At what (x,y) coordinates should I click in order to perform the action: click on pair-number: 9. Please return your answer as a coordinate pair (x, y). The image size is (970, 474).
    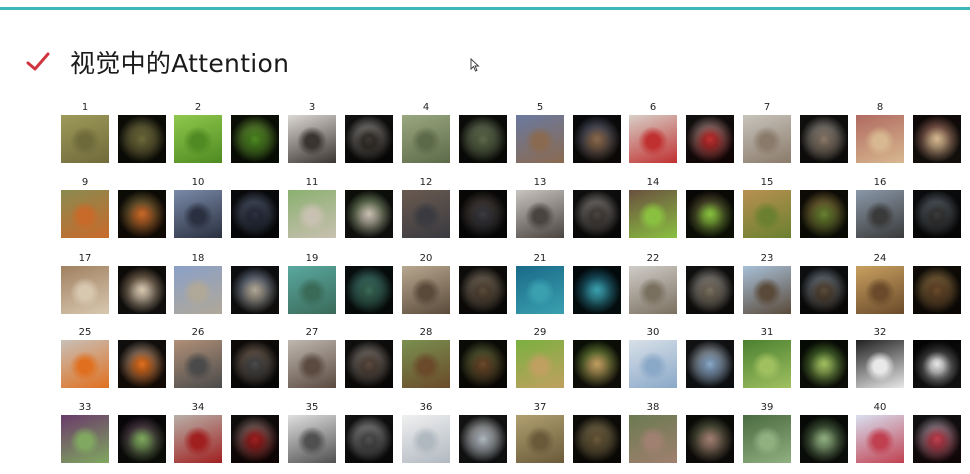
    Looking at the image, I should click on (85, 182).